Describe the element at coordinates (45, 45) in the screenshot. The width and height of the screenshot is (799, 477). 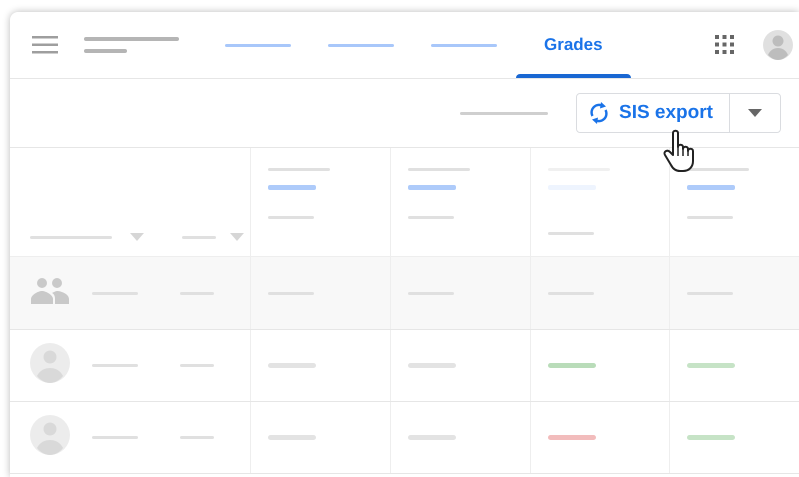
I see `menu-icon` at that location.